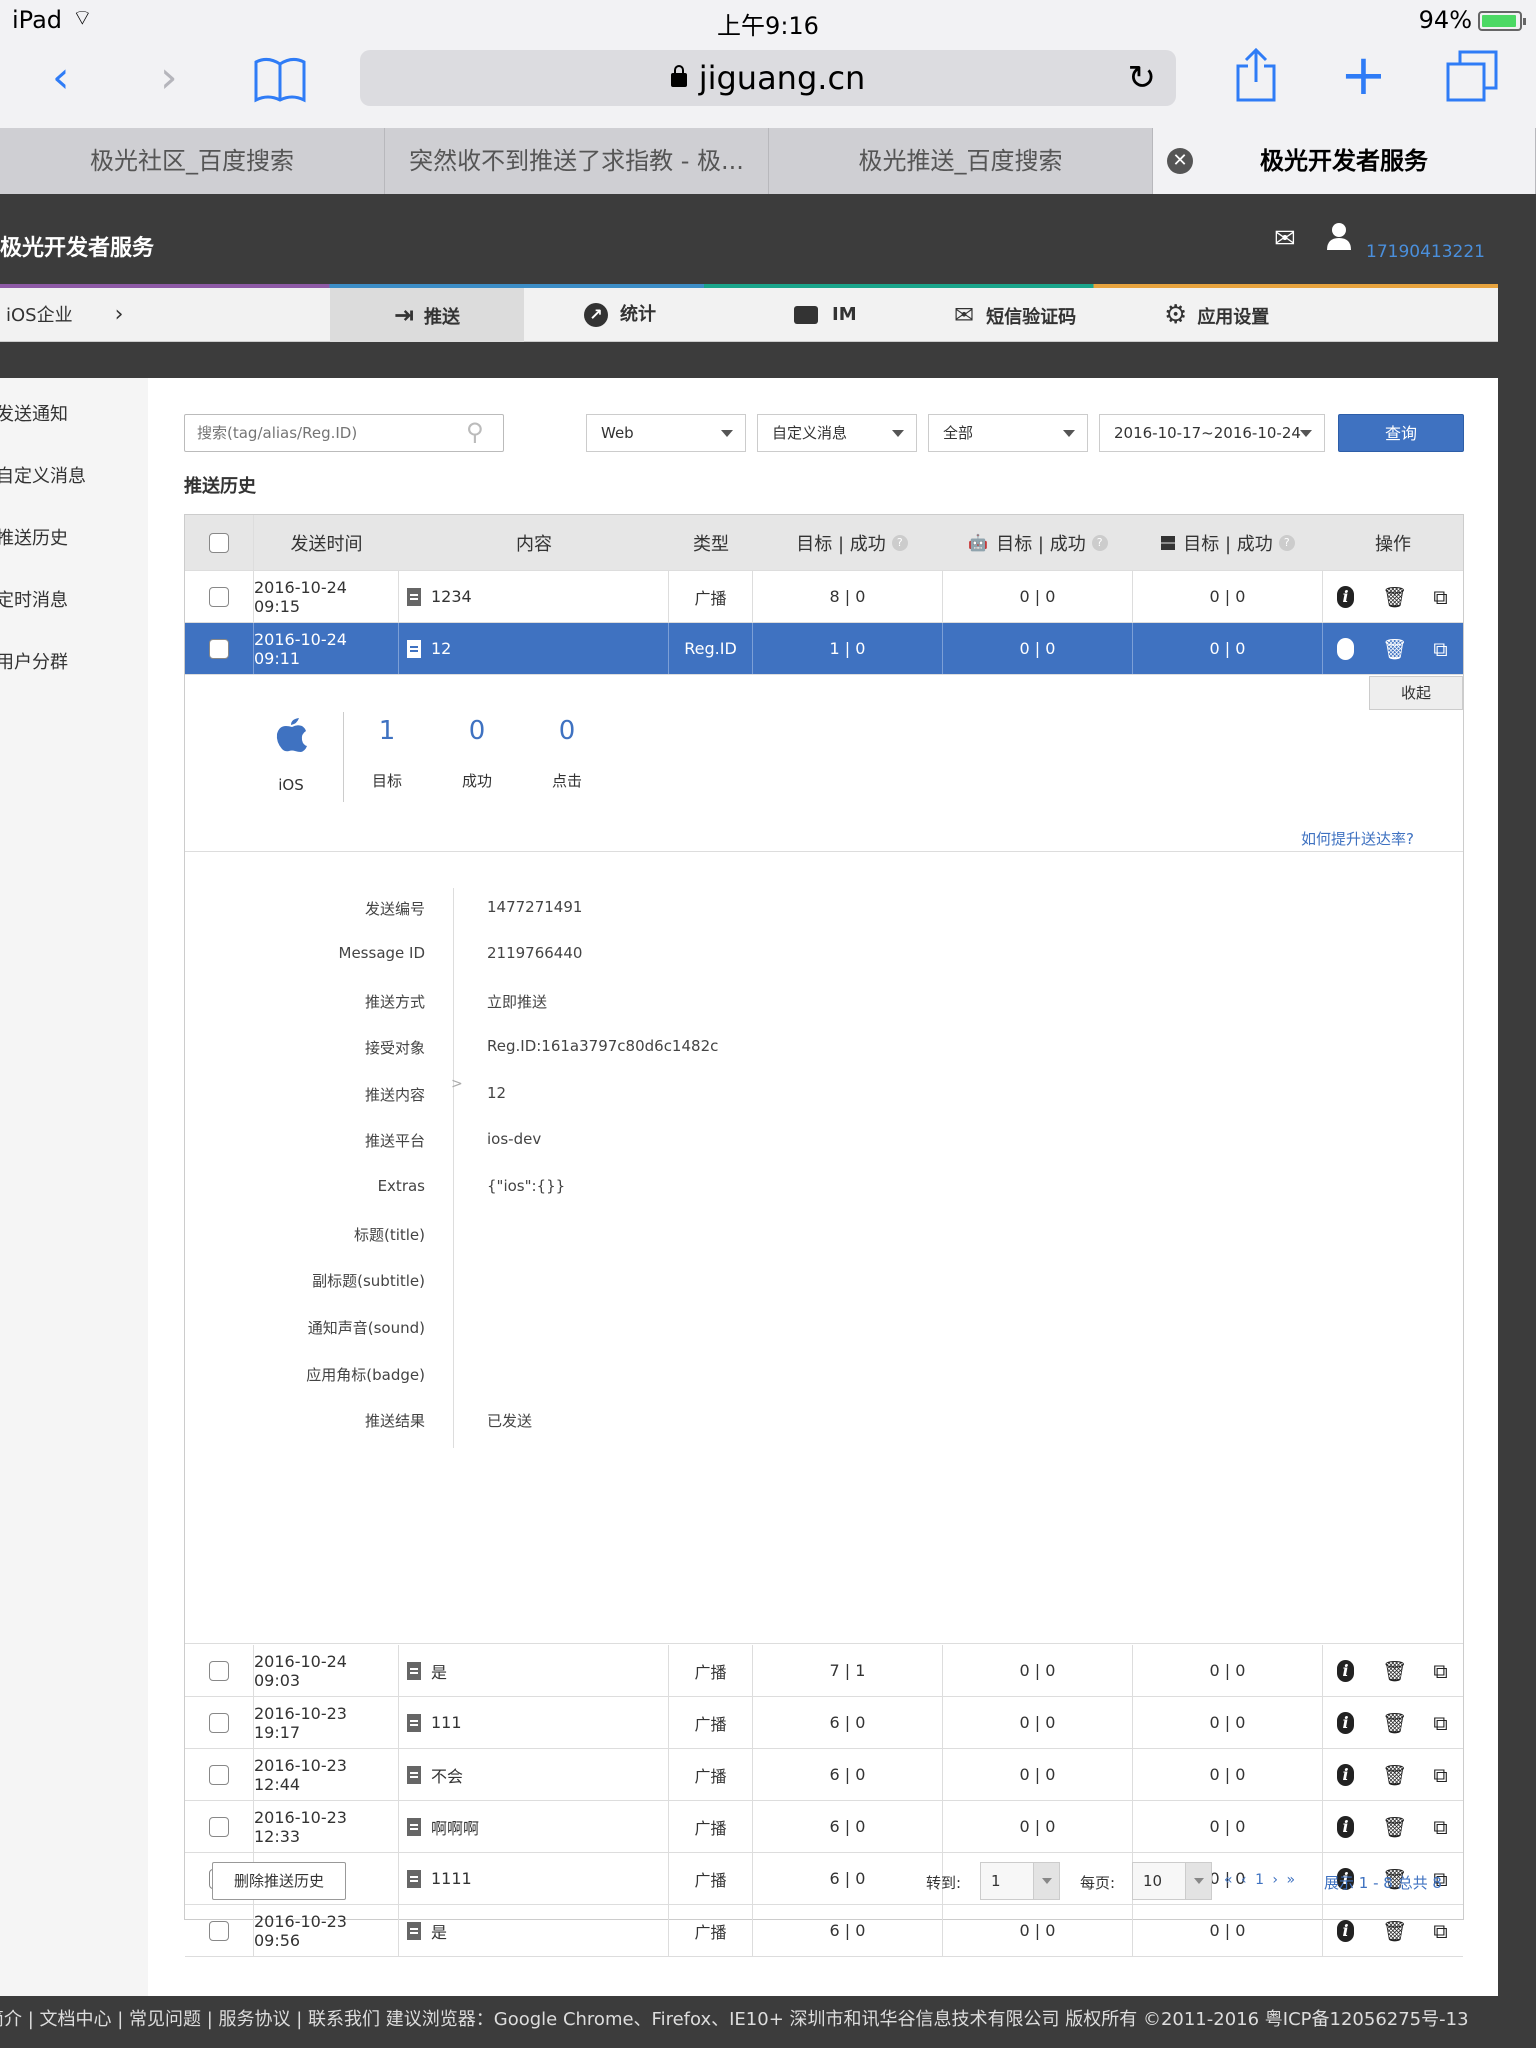 The image size is (1536, 2048). I want to click on user-icon, so click(1339, 236).